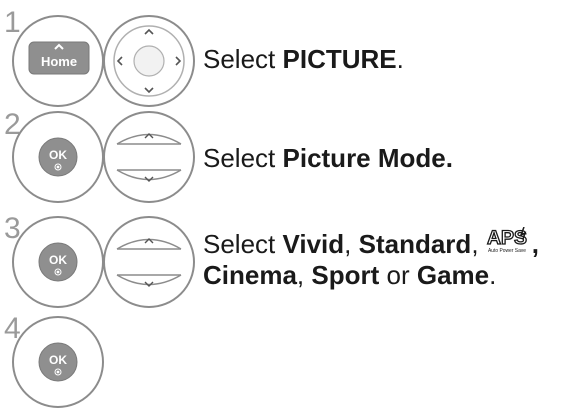 This screenshot has width=582, height=418. Describe the element at coordinates (345, 275) in the screenshot. I see `mode-sport: Sport` at that location.